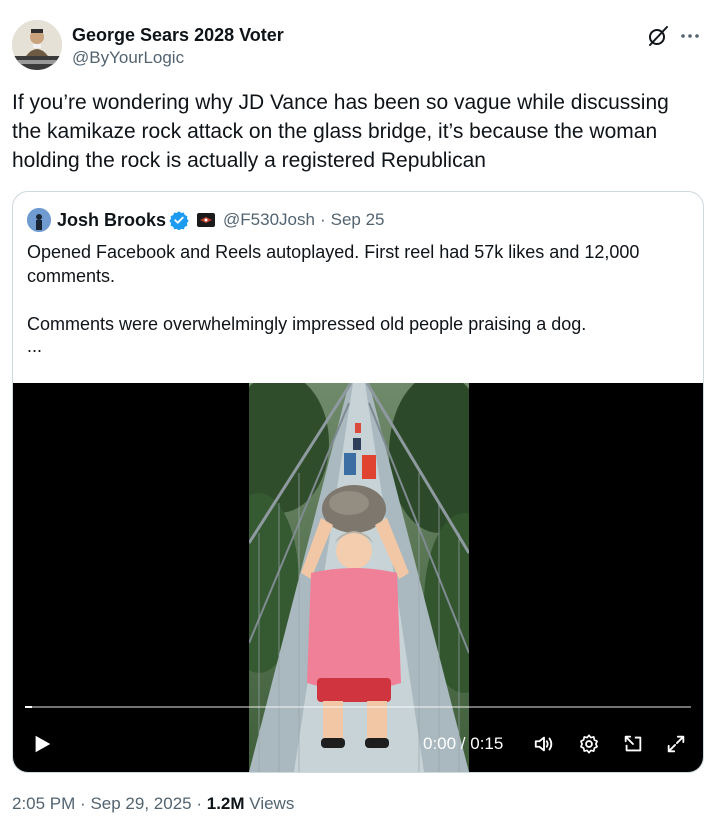 The image size is (716, 829). I want to click on grok-icon, so click(658, 36).